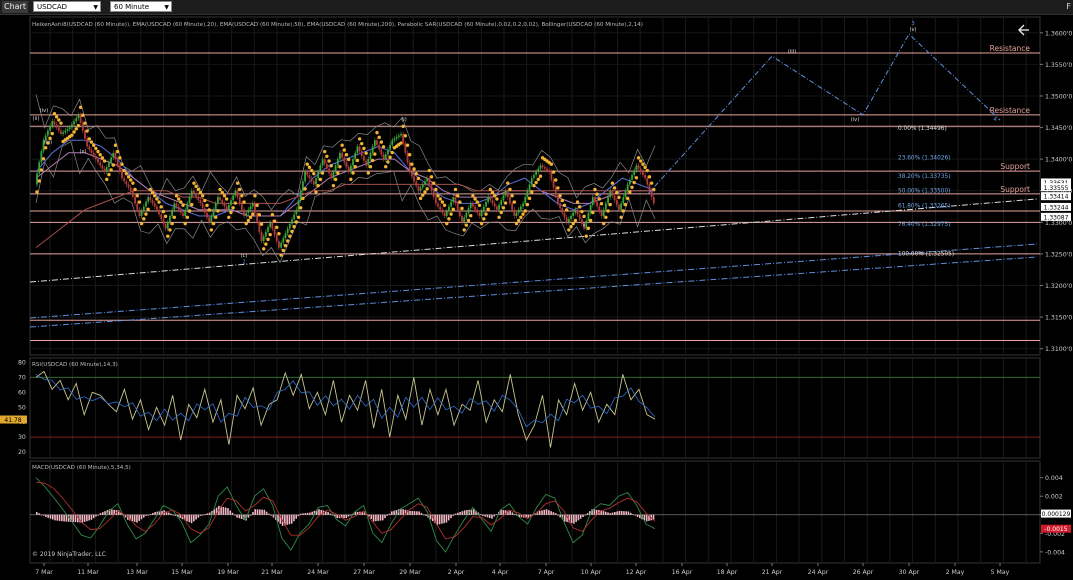  Describe the element at coordinates (75, 365) in the screenshot. I see `rsi-panel-title: RSI(USDCAD (60 Minute),14,3)` at that location.